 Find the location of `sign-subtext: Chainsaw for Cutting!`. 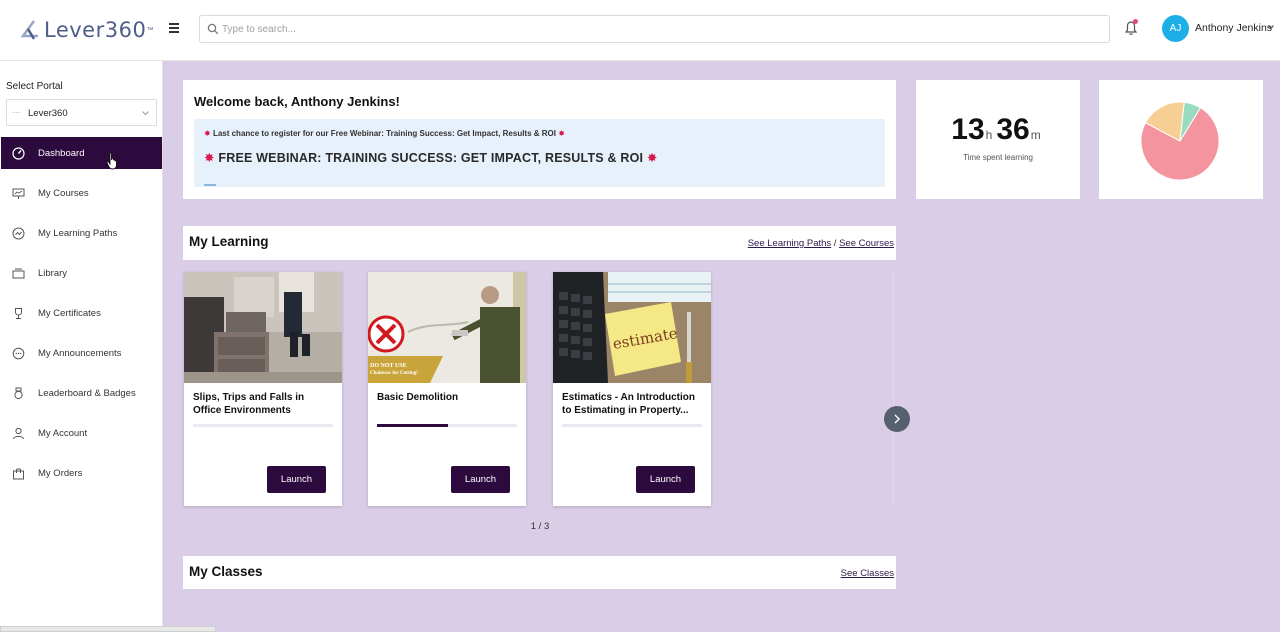

sign-subtext: Chainsaw for Cutting! is located at coordinates (394, 373).